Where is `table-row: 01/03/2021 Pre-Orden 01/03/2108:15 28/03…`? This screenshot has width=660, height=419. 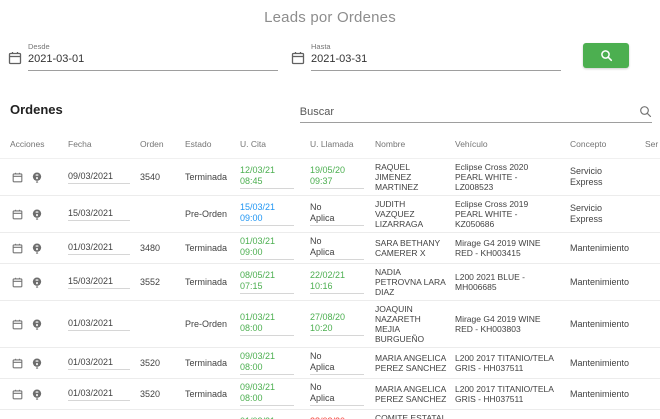 table-row: 01/03/2021 Pre-Orden 01/03/2108:15 28/03… is located at coordinates (330, 414).